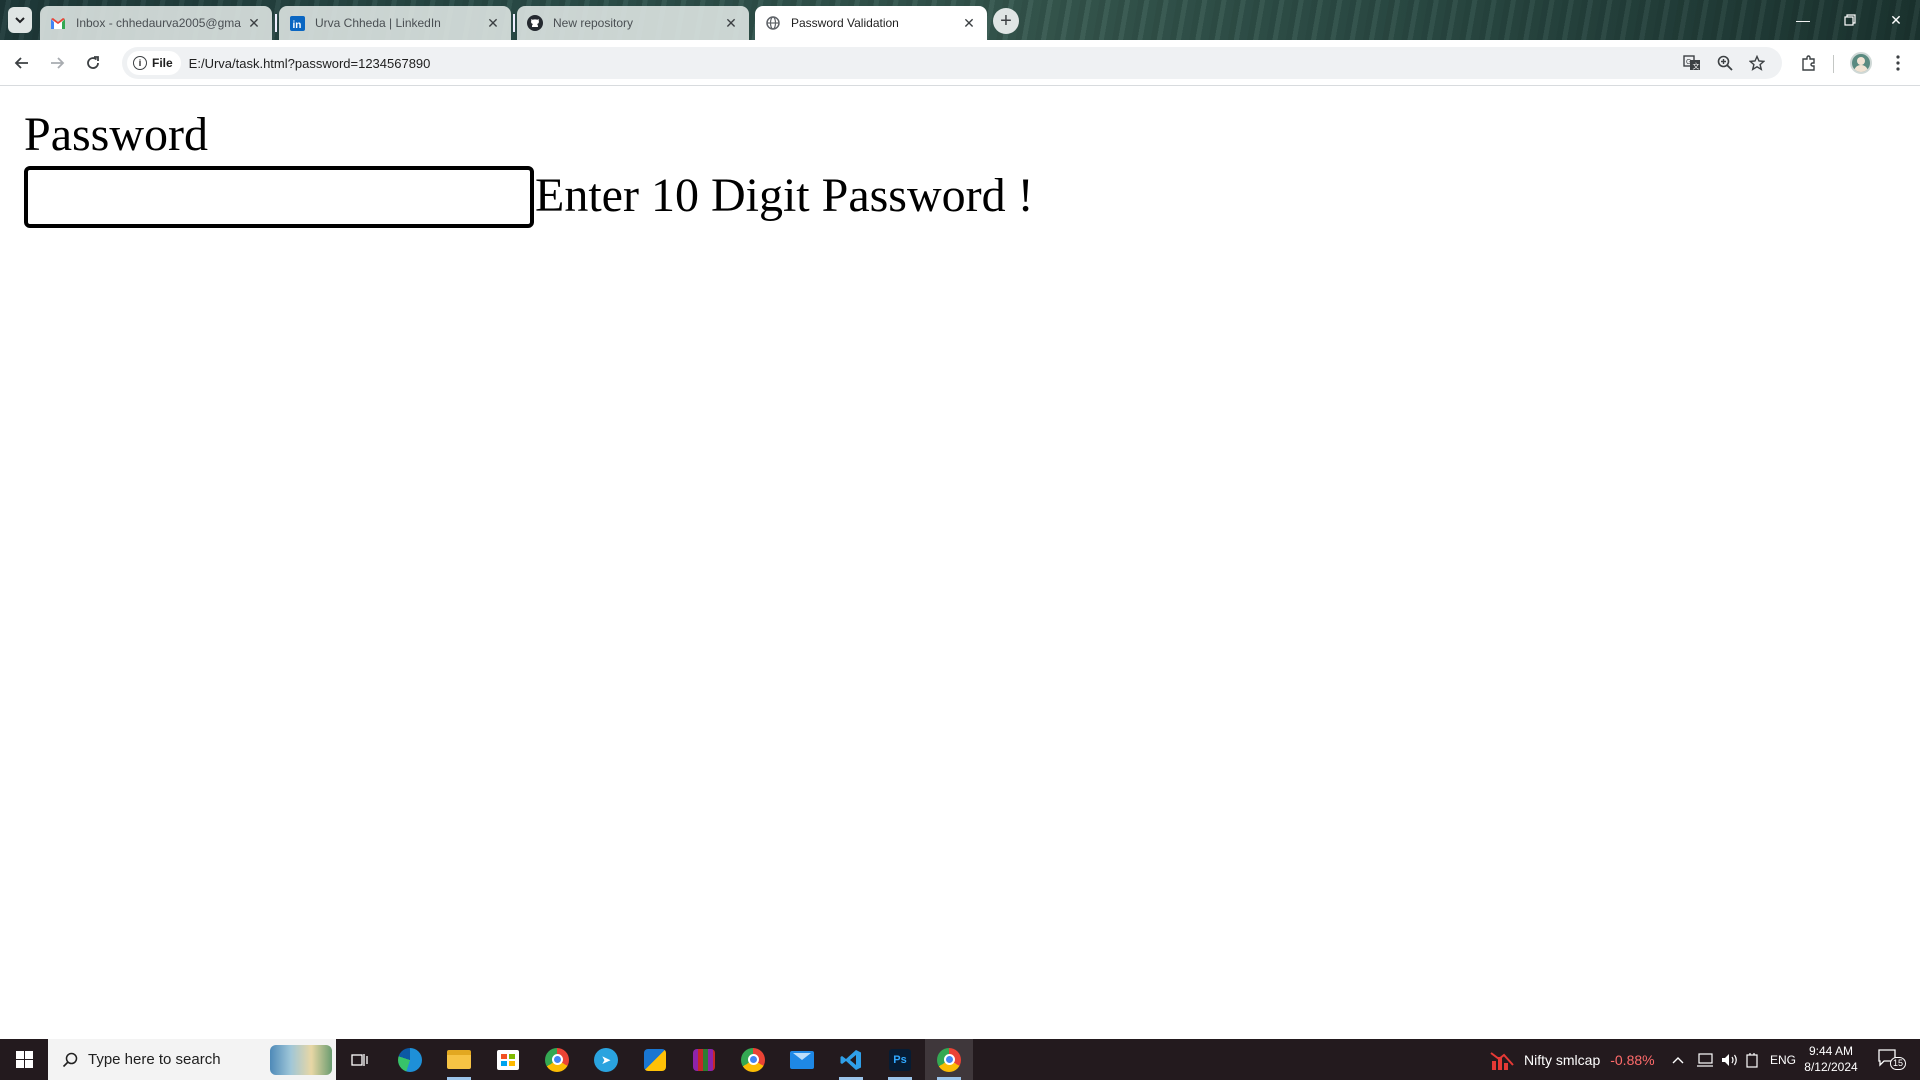  I want to click on puzzle-icon, so click(1808, 63).